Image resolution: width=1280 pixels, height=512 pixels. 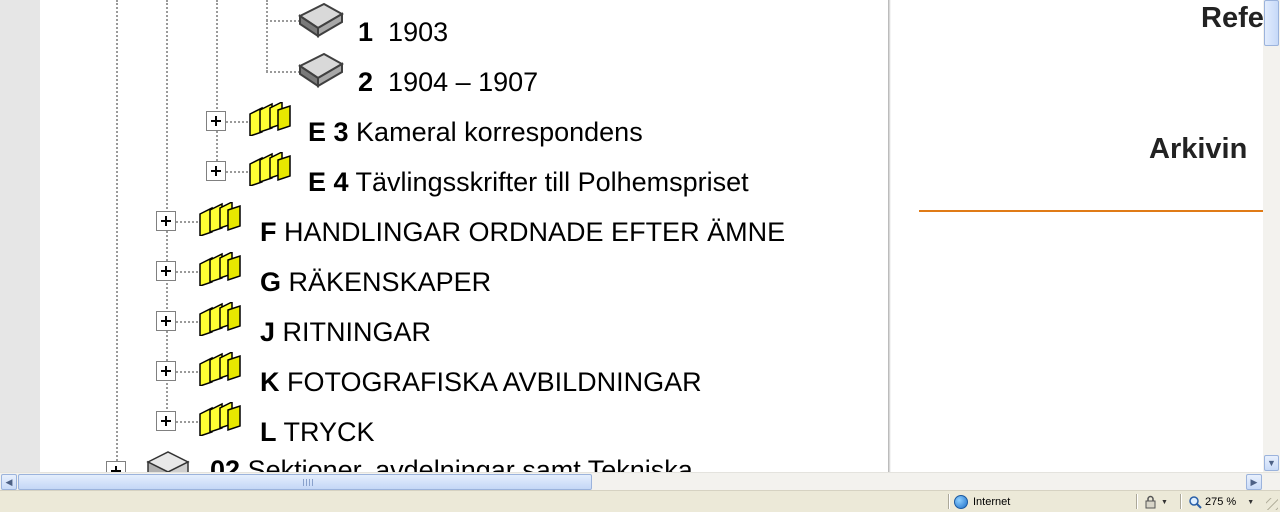 What do you see at coordinates (1195, 502) in the screenshot?
I see `magnifier-icon` at bounding box center [1195, 502].